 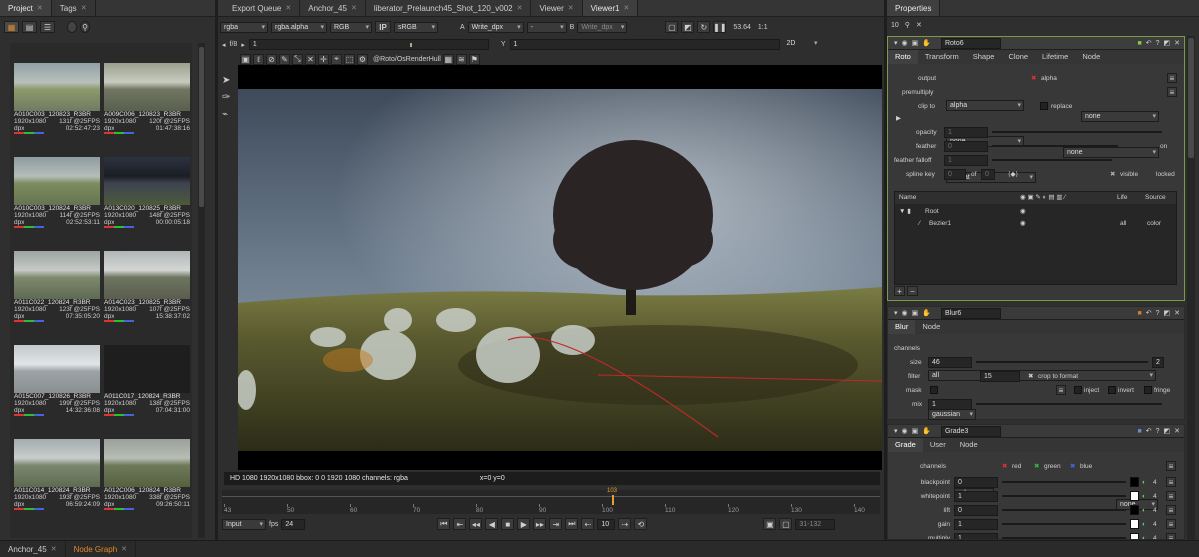 What do you see at coordinates (985, 105) in the screenshot?
I see `output-dropdown: alpha` at bounding box center [985, 105].